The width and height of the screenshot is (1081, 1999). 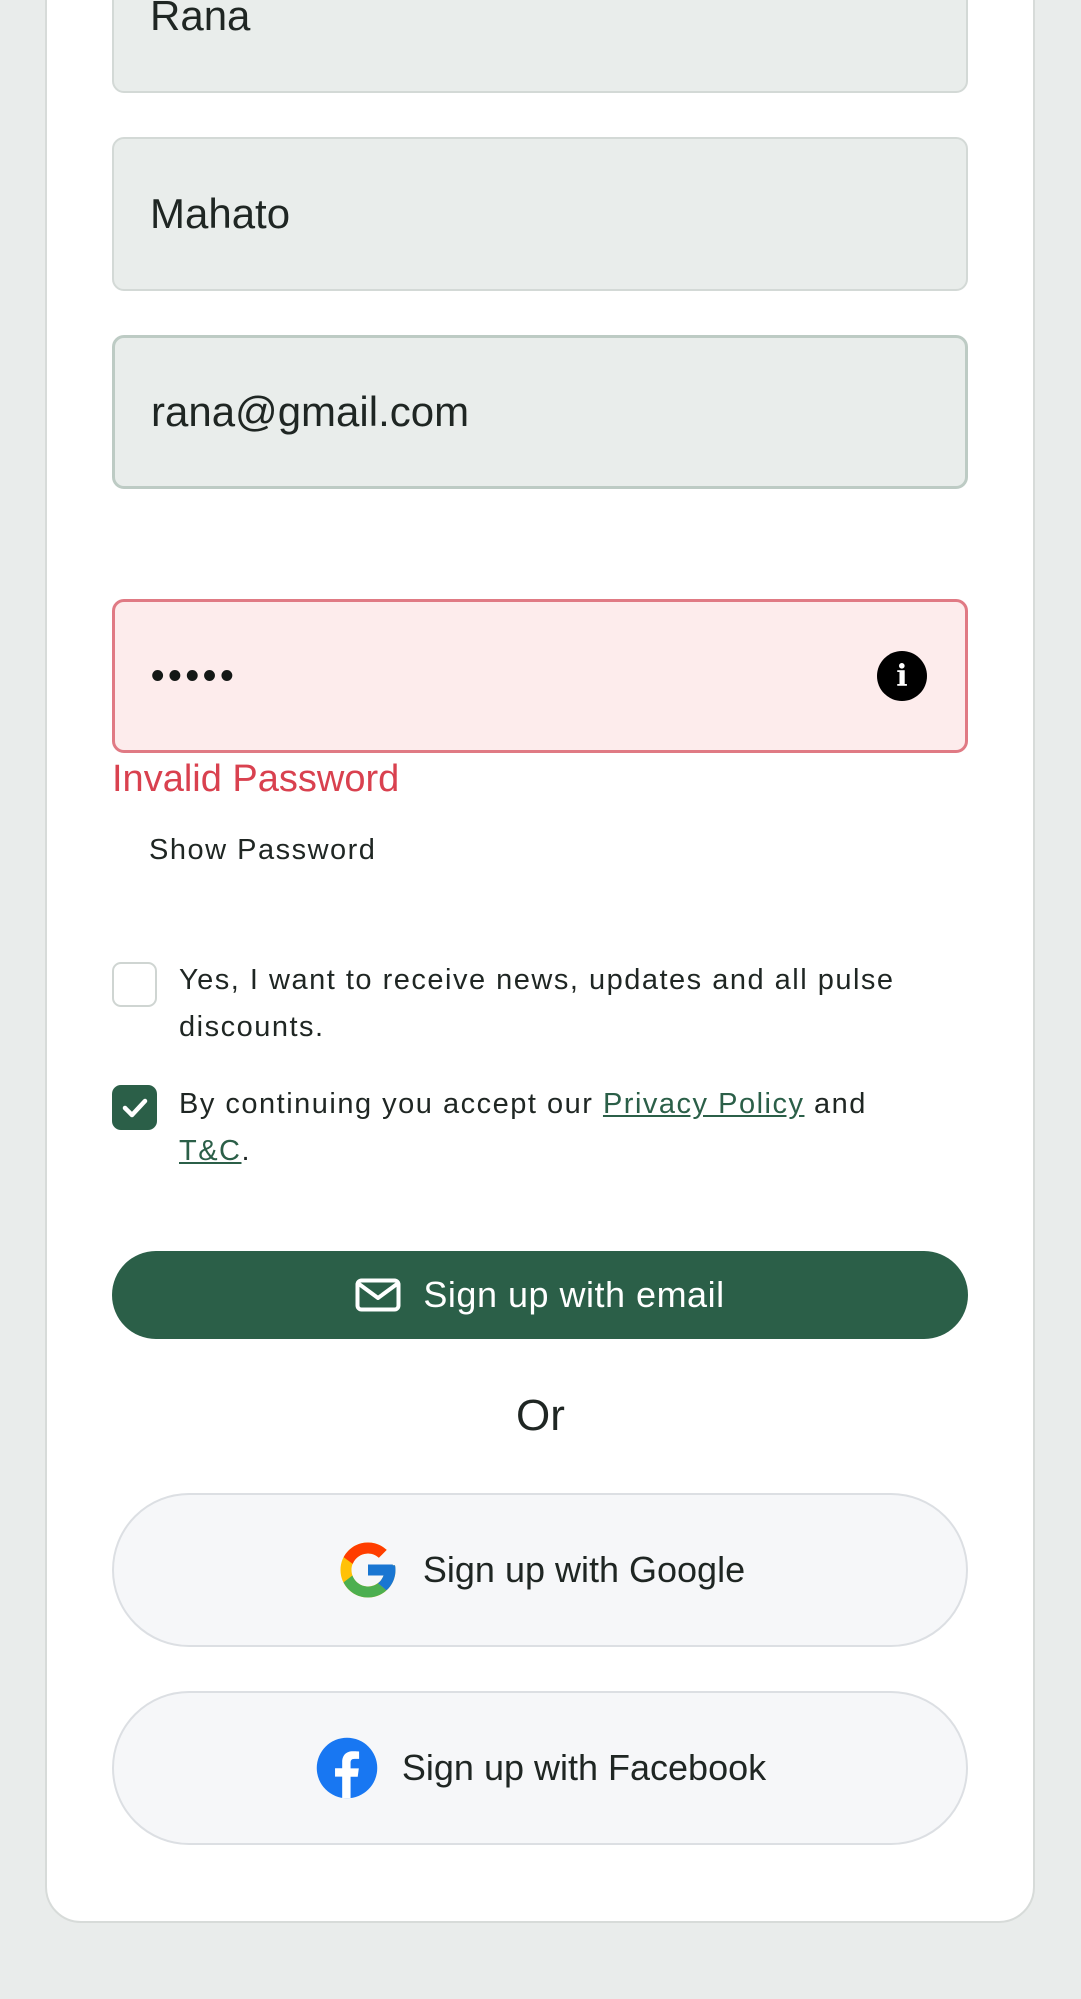 What do you see at coordinates (194, 675) in the screenshot?
I see `password-mask: •••••` at bounding box center [194, 675].